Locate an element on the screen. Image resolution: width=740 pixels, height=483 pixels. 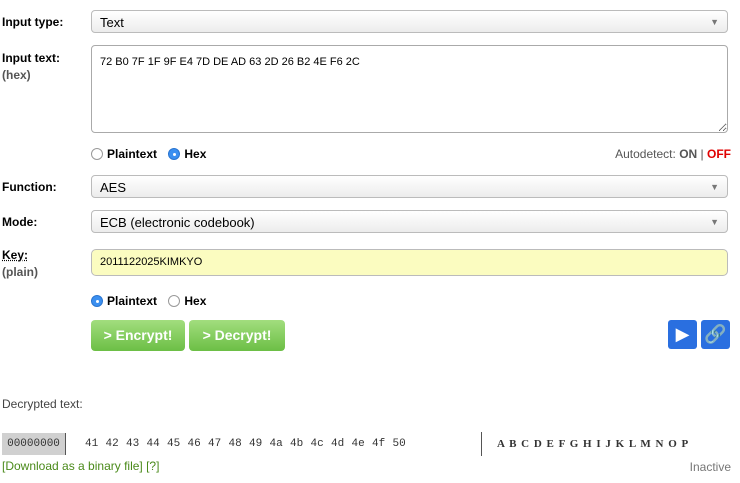
hex-byte: 4f is located at coordinates (379, 444).